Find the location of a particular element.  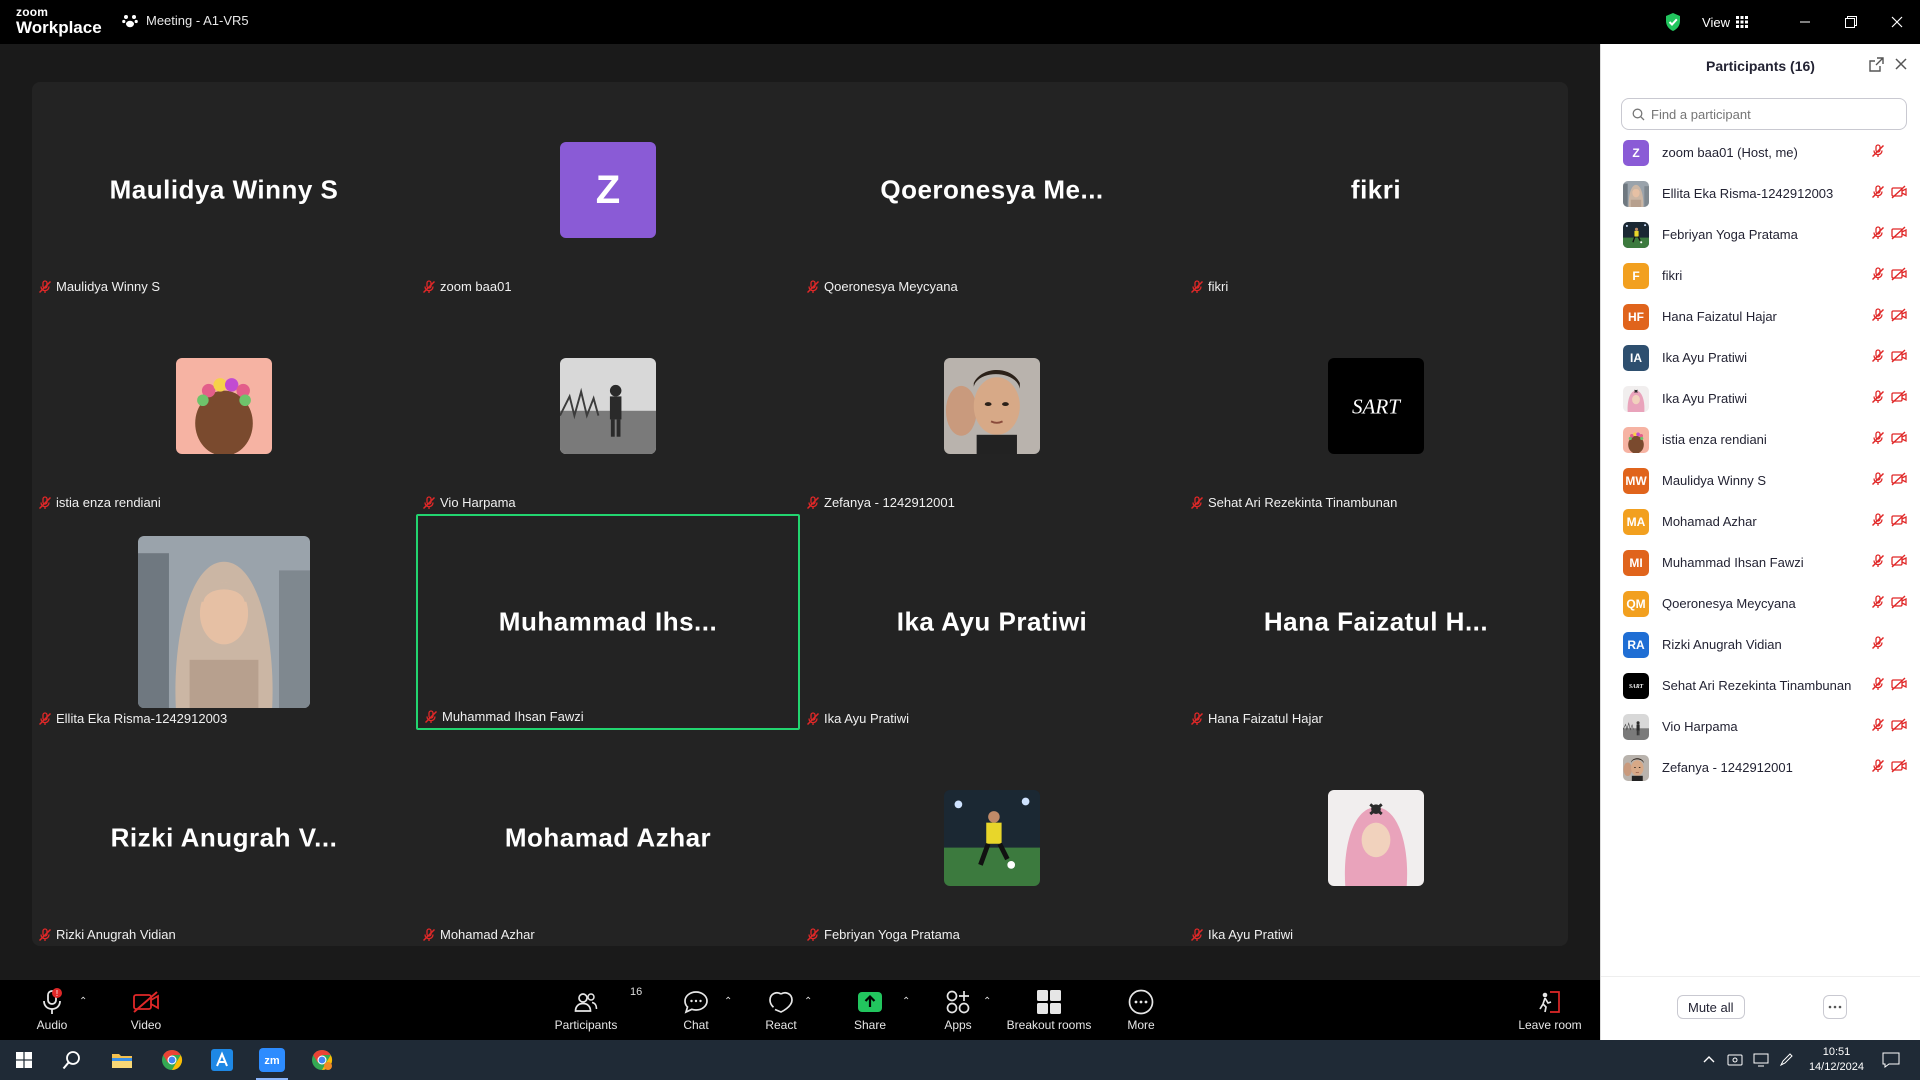

restore-button is located at coordinates (1851, 22).